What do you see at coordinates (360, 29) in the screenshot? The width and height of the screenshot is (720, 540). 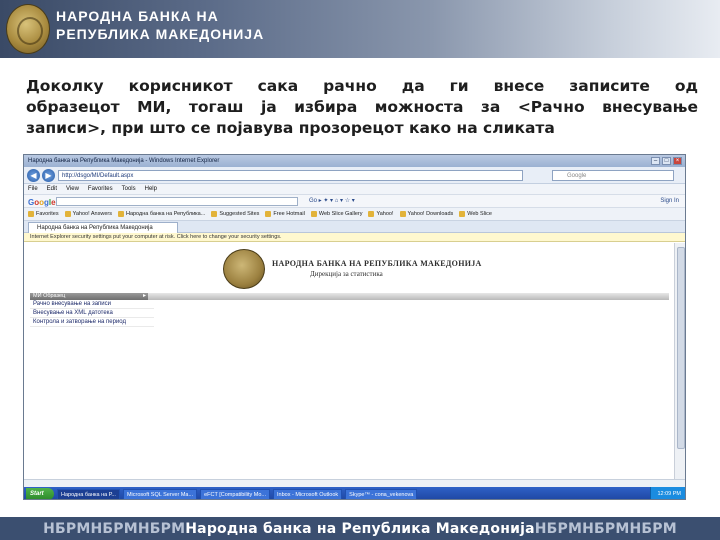 I see `header-band: НАРОДНА БАНКА НА РЕПУБЛИКА МАКЕДОНИЈА` at bounding box center [360, 29].